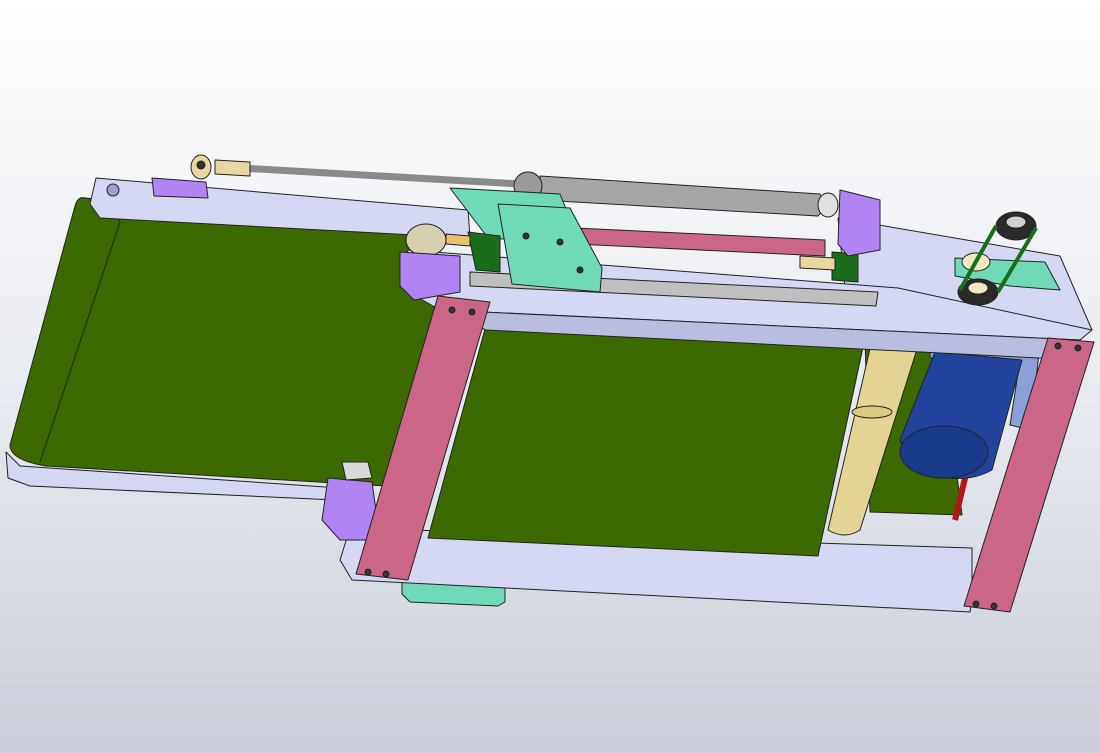 This screenshot has width=1100, height=753. What do you see at coordinates (700, 242) in the screenshot?
I see `rear-pink-rail` at bounding box center [700, 242].